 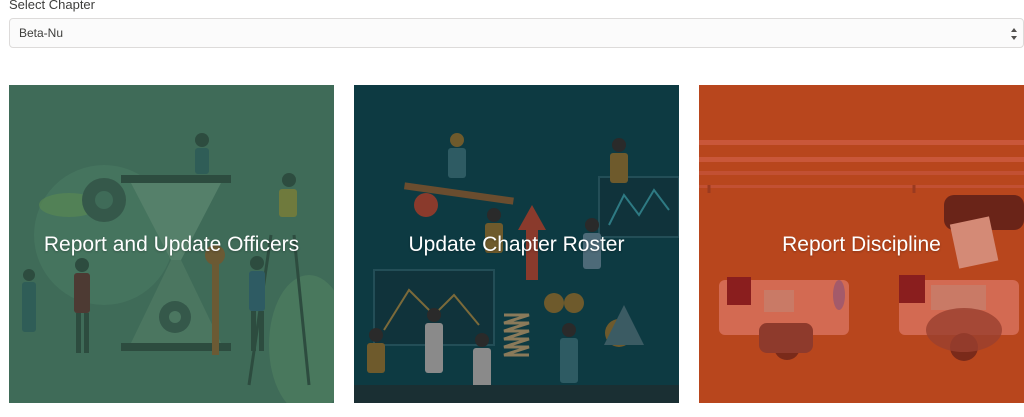 I want to click on tile-title-discipline: Report Discipline, so click(x=861, y=244).